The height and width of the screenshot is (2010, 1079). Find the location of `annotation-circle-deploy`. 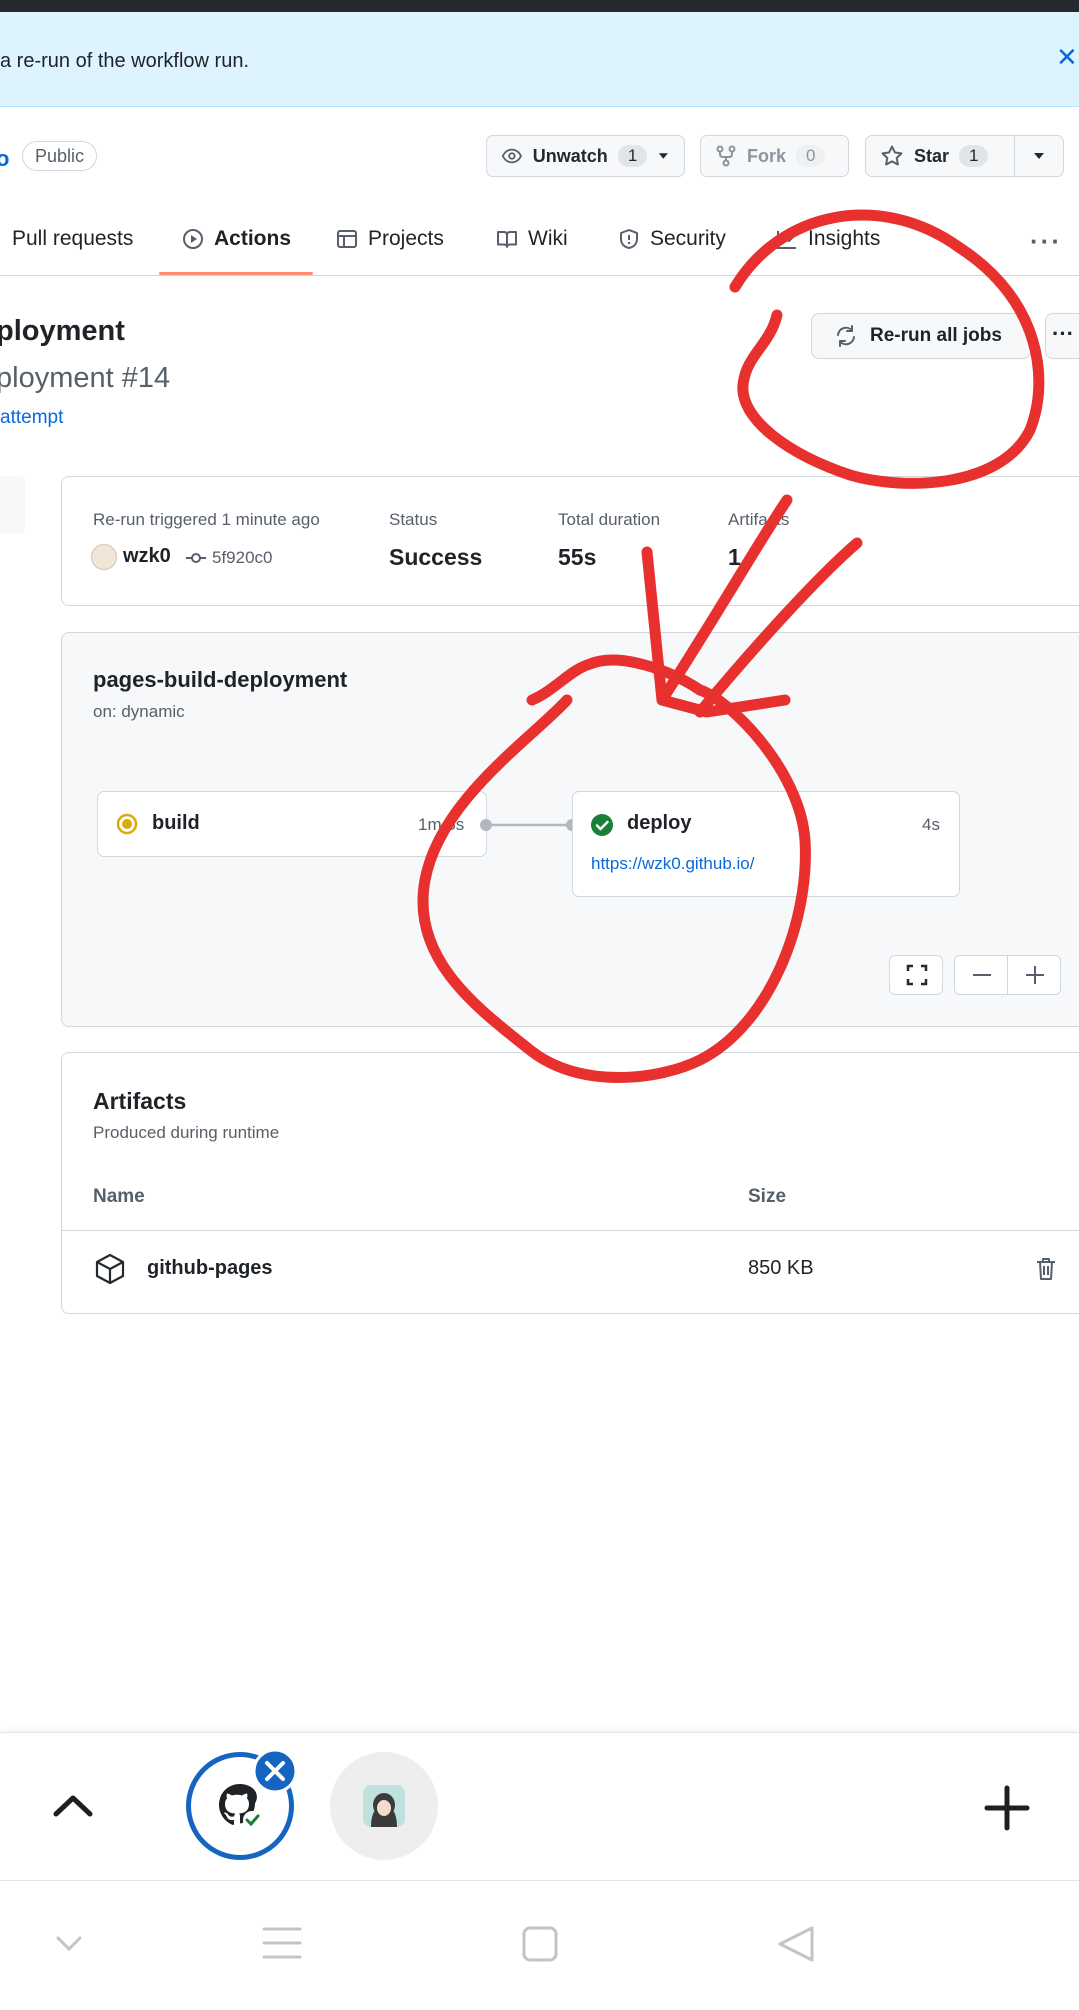

annotation-circle-deploy is located at coordinates (614, 868).